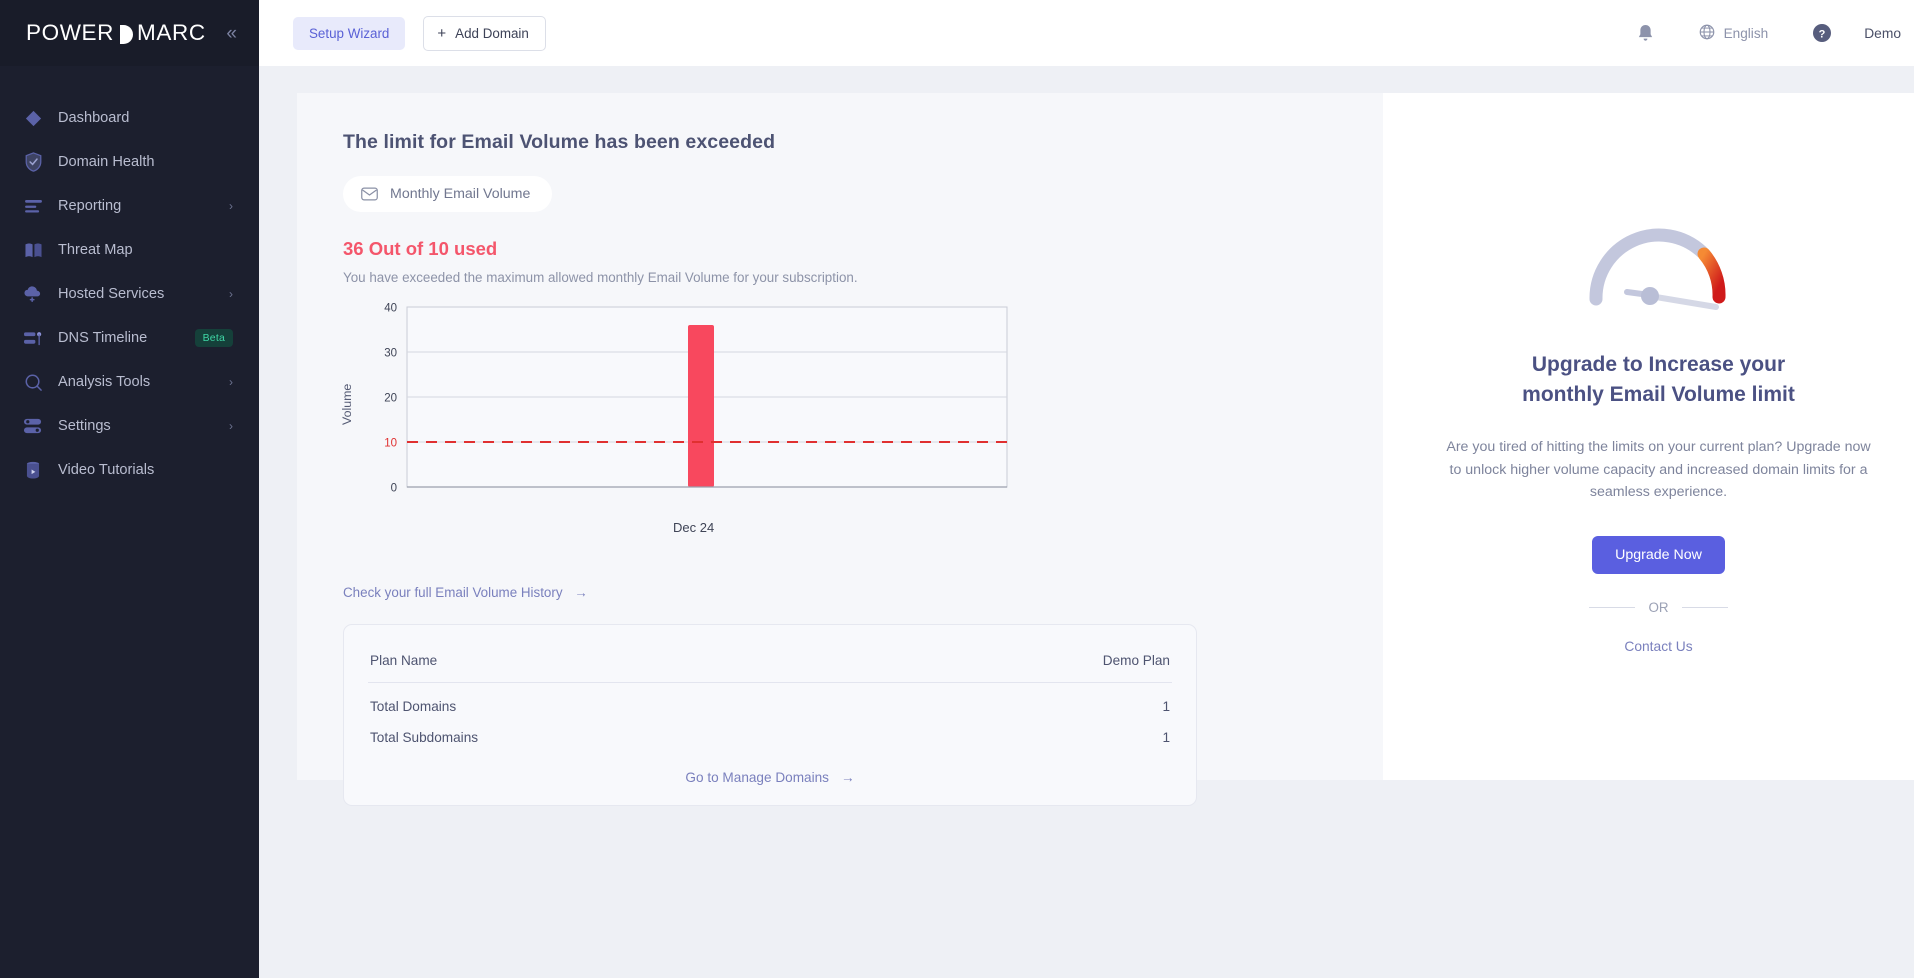 Image resolution: width=1914 pixels, height=978 pixels. Describe the element at coordinates (111, 294) in the screenshot. I see `sidebar-item-label: Hosted Services` at that location.